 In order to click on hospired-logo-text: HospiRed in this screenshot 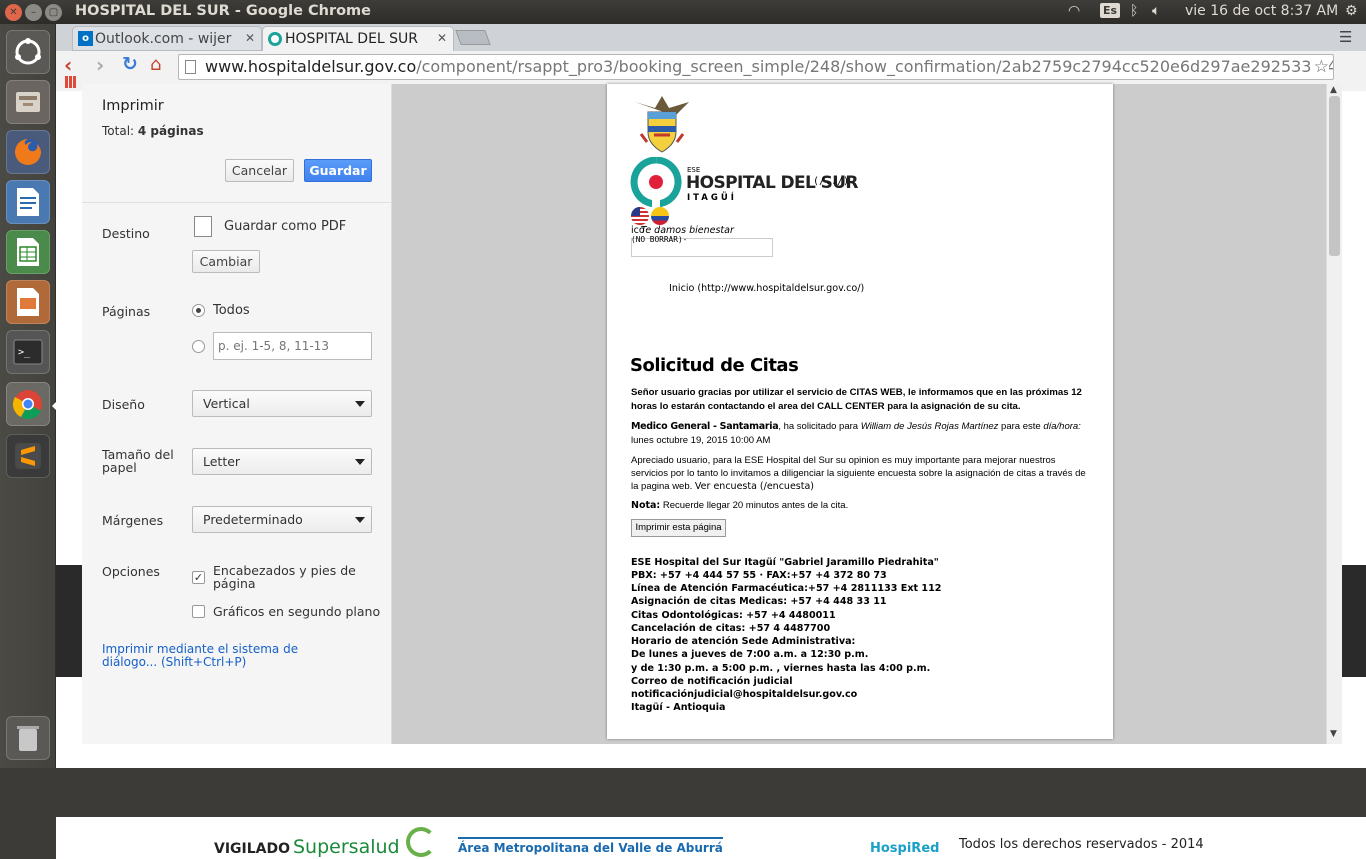, I will do `click(905, 848)`.